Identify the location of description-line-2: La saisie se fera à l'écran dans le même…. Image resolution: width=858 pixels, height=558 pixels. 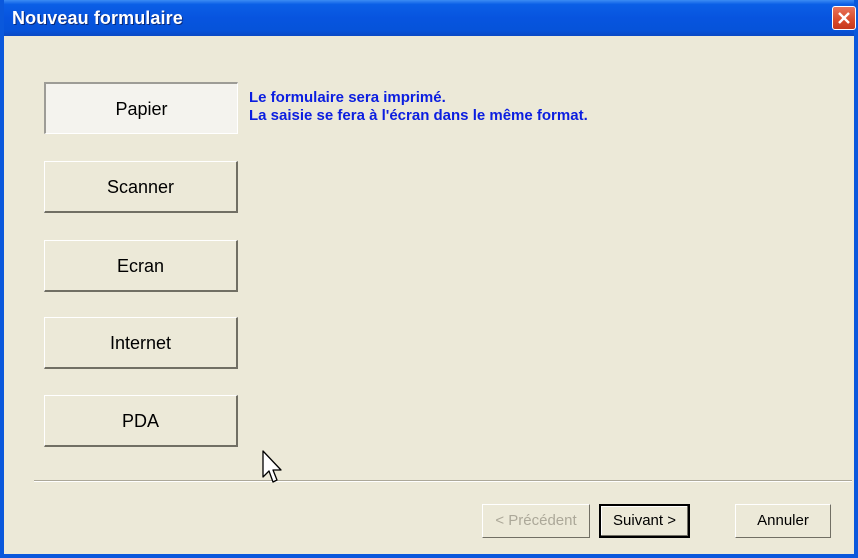
(418, 115).